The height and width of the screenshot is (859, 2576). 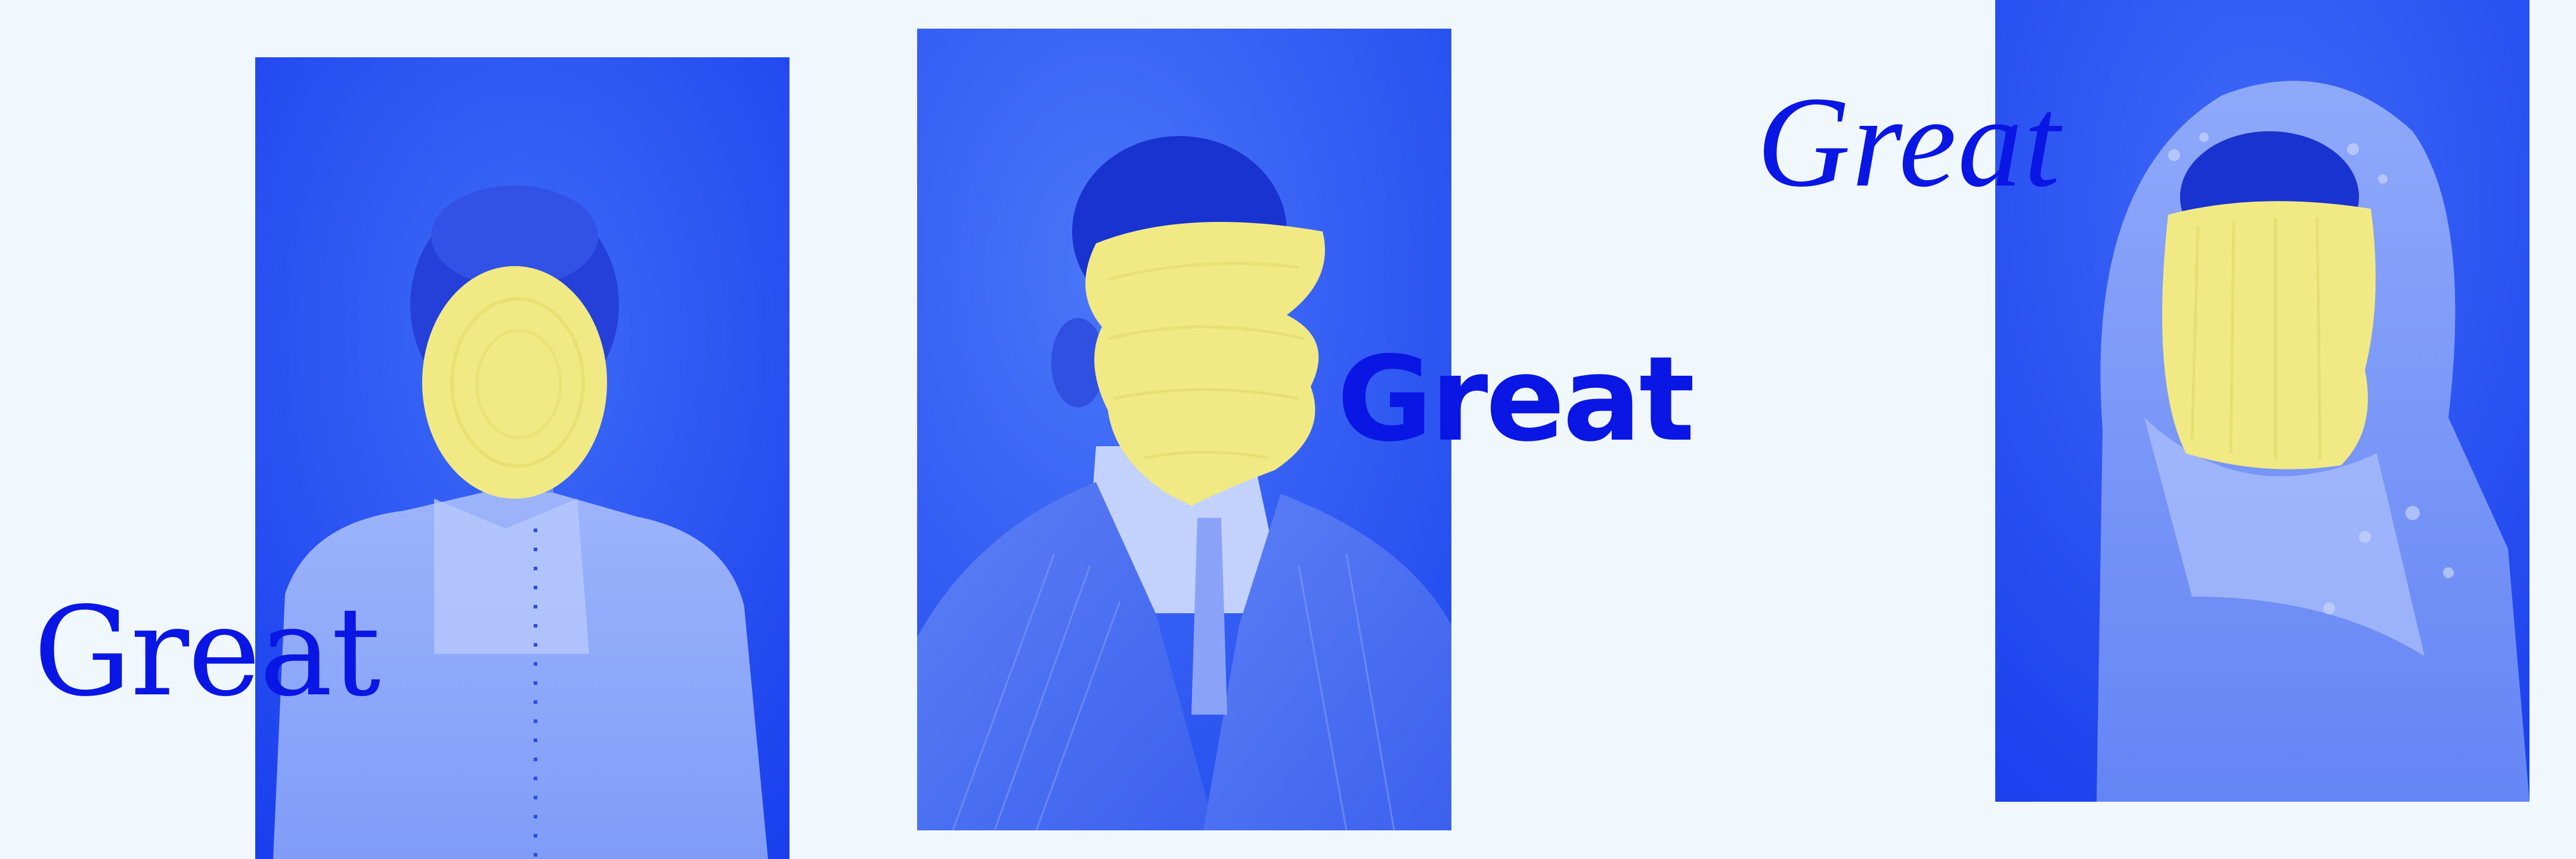 I want to click on word-great-serif: Great, so click(x=207, y=652).